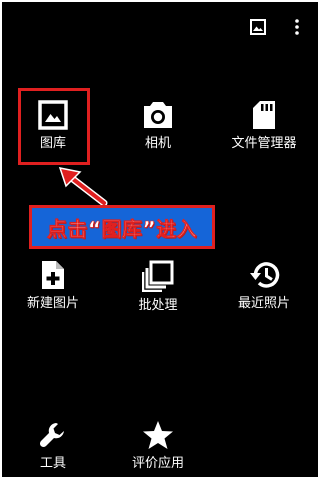  Describe the element at coordinates (157, 463) in the screenshot. I see `rate-app-label: 评价应用` at that location.